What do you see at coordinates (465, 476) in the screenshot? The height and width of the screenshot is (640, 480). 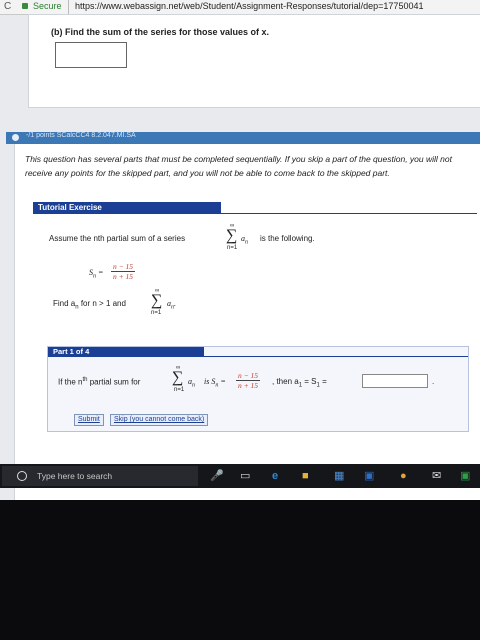 I see `excel-icon: ▣` at bounding box center [465, 476].